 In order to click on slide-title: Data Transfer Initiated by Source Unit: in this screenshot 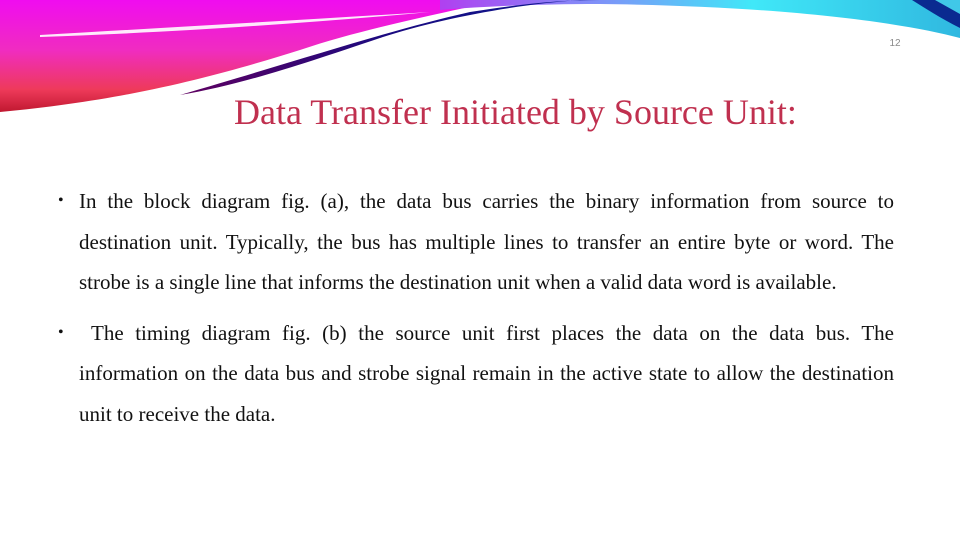, I will do `click(515, 112)`.